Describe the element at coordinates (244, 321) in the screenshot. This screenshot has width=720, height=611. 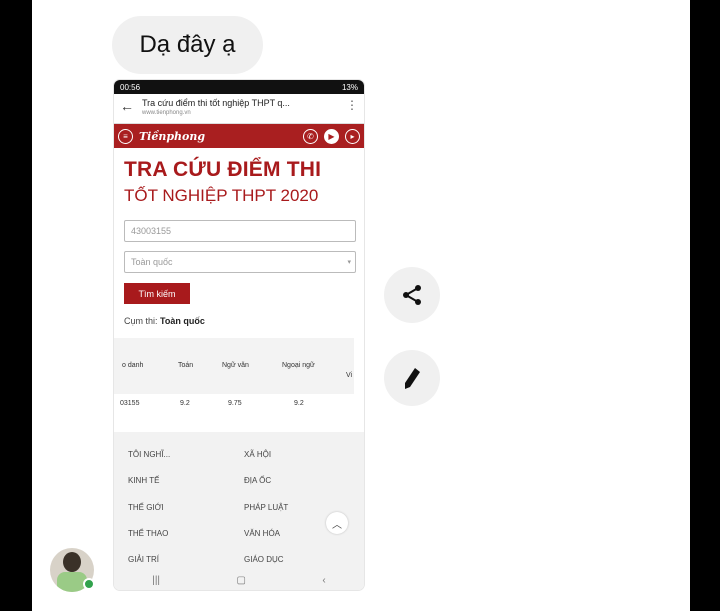
I see `exam-cluster: Cụm thi: Toàn quốc` at that location.